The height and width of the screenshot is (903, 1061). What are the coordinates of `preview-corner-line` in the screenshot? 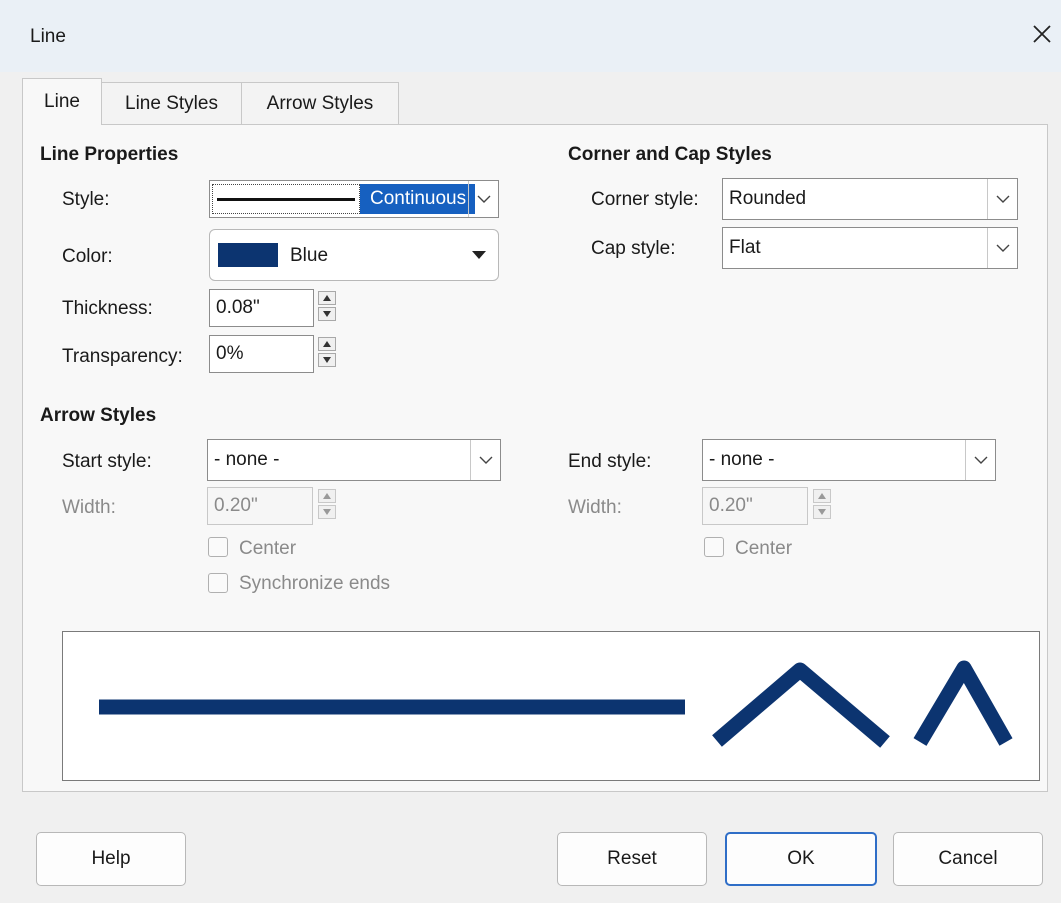 It's located at (801, 705).